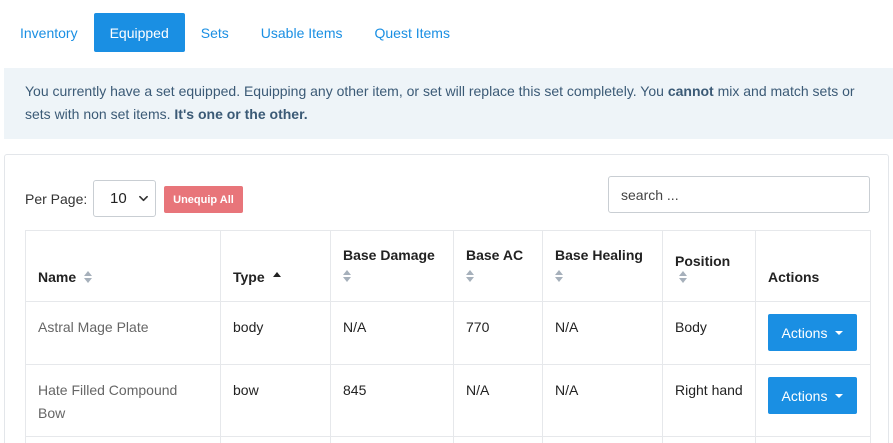  Describe the element at coordinates (498, 266) in the screenshot. I see `column-header-base-ac: Base AC` at that location.